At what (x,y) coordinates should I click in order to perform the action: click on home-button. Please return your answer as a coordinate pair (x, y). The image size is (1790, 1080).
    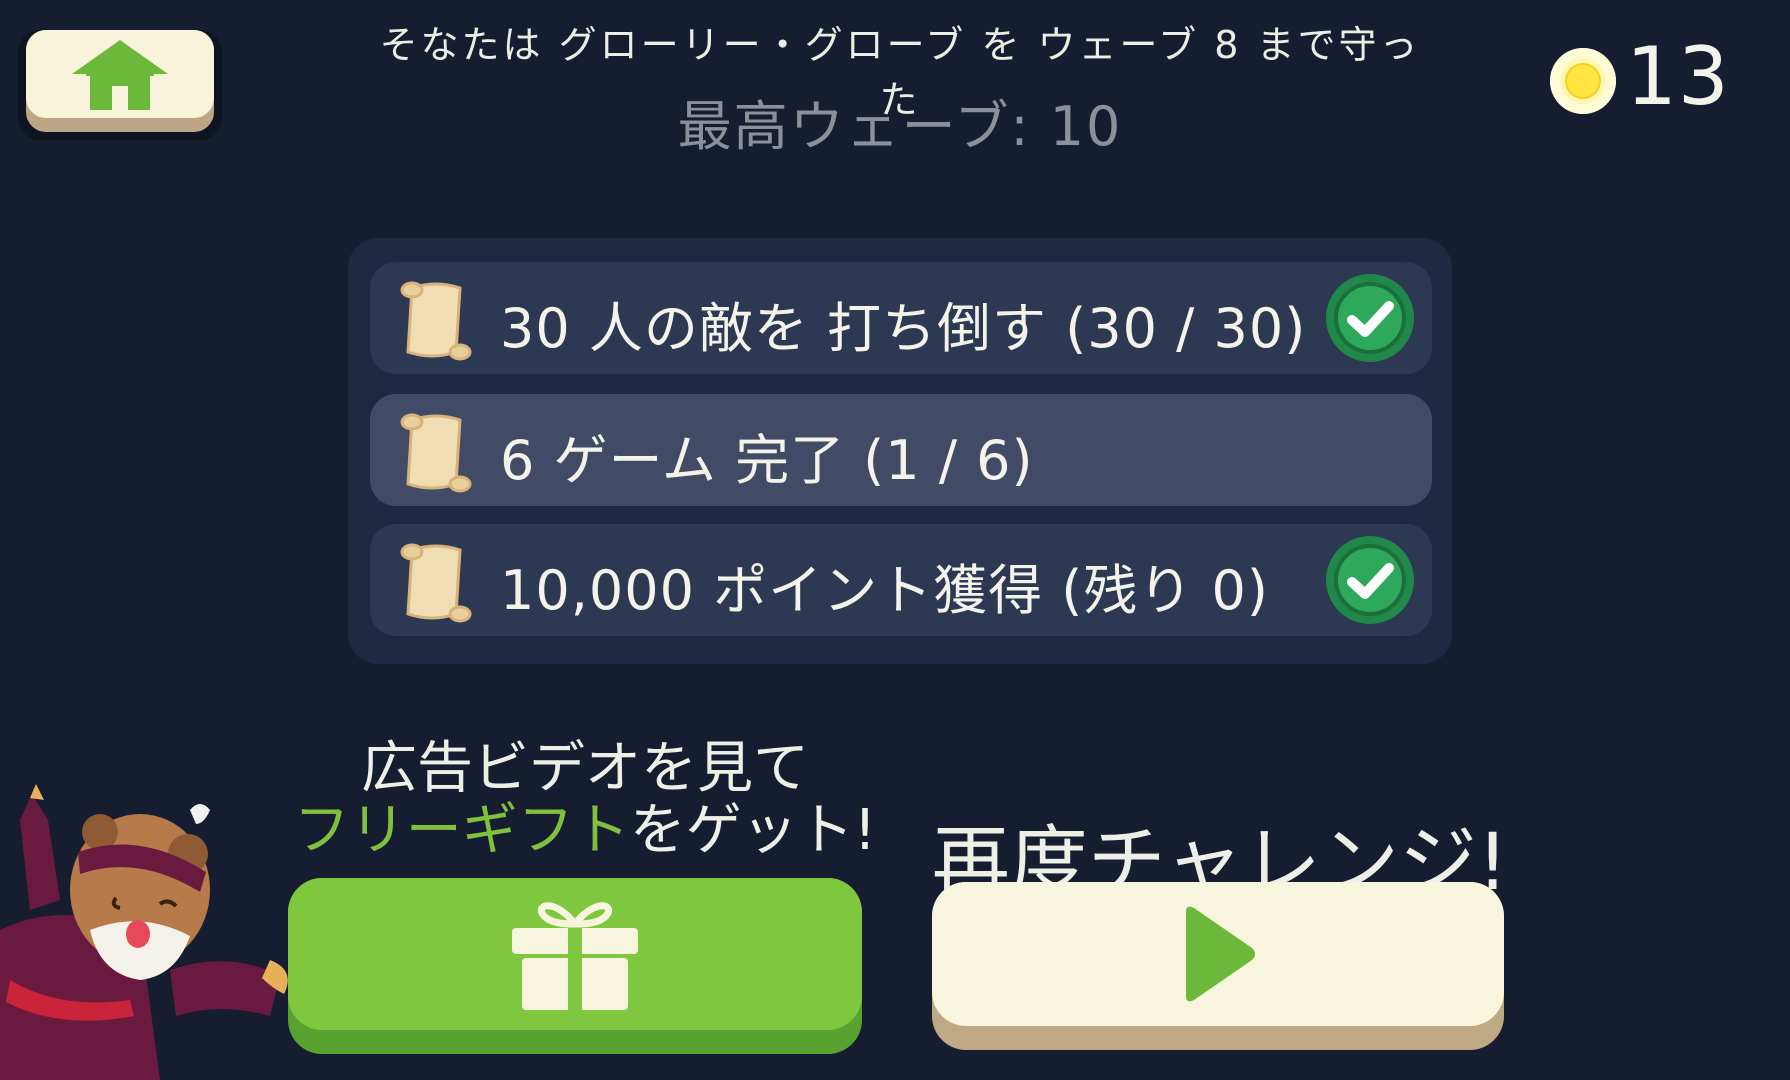
    Looking at the image, I should click on (120, 85).